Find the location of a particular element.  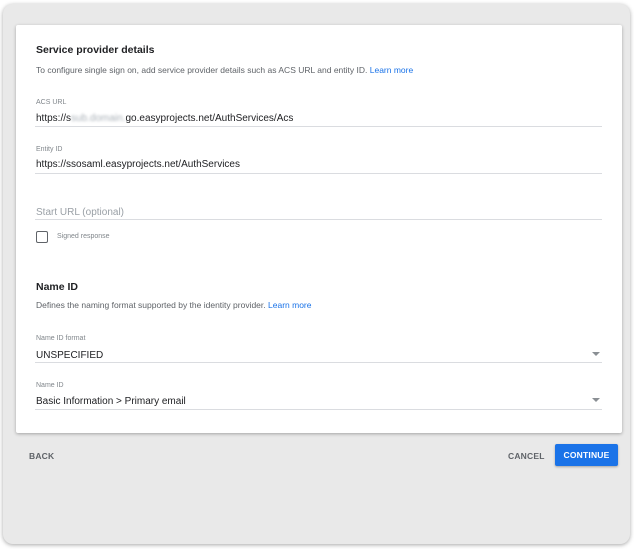

continue-button: CONTINUE is located at coordinates (586, 455).